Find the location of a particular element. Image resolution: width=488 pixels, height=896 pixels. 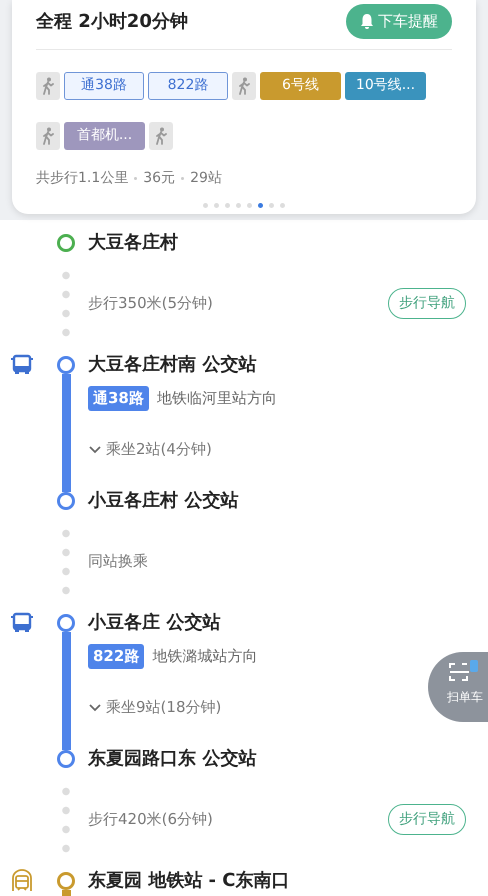

trip-stat: 共步行1.1公里 is located at coordinates (82, 178).